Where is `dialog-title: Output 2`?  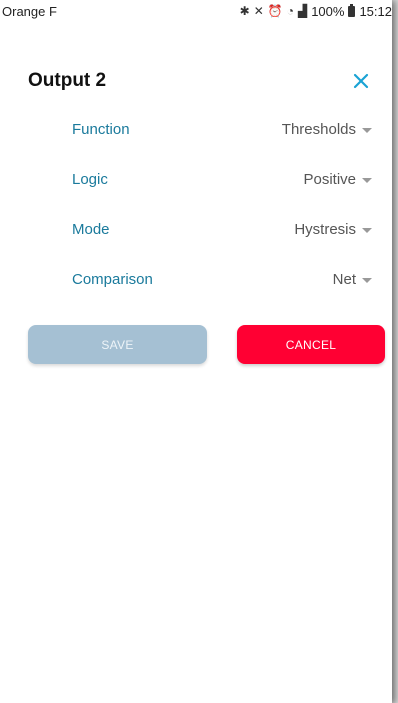
dialog-title: Output 2 is located at coordinates (67, 80).